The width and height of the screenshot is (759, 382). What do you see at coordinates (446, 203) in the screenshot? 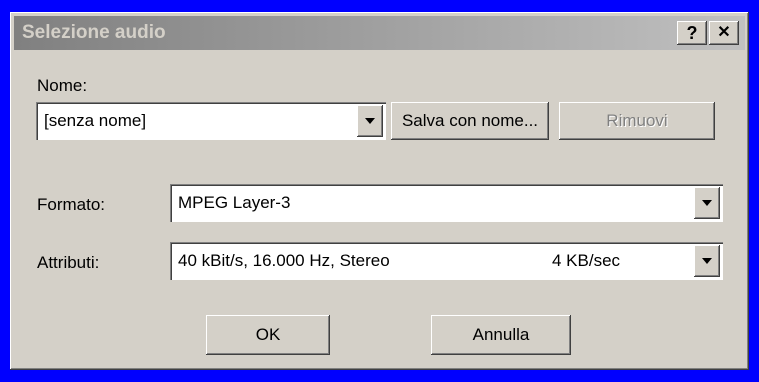
I see `formato-select: MPEG Layer-3` at bounding box center [446, 203].